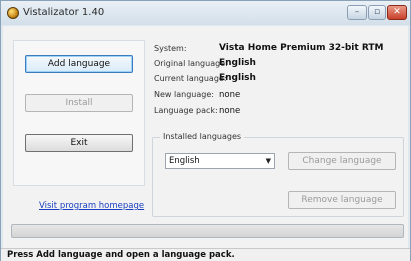 The width and height of the screenshot is (411, 261). What do you see at coordinates (237, 78) in the screenshot?
I see `current-language-value: English` at bounding box center [237, 78].